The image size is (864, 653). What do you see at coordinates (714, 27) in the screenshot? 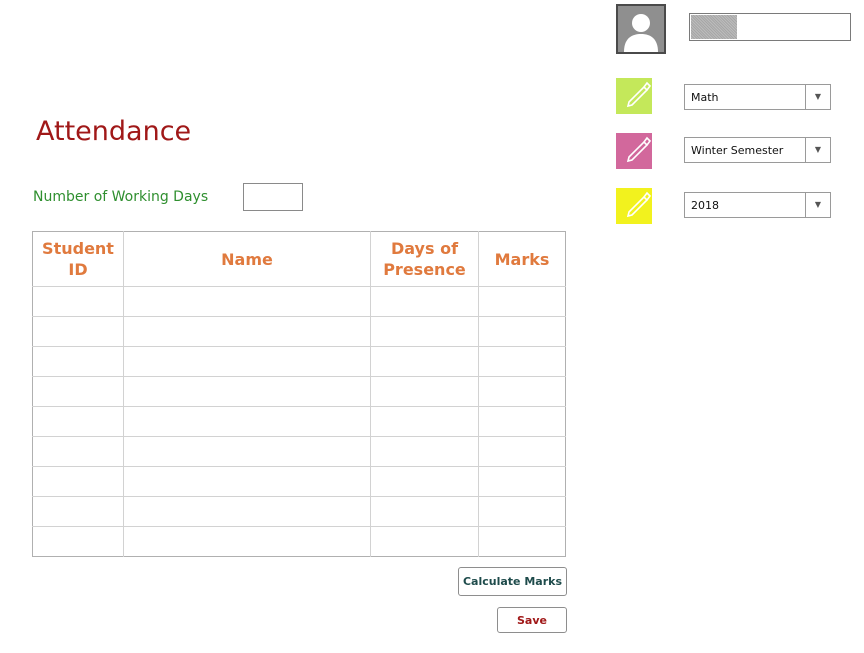
I see `user-name-redacted` at bounding box center [714, 27].